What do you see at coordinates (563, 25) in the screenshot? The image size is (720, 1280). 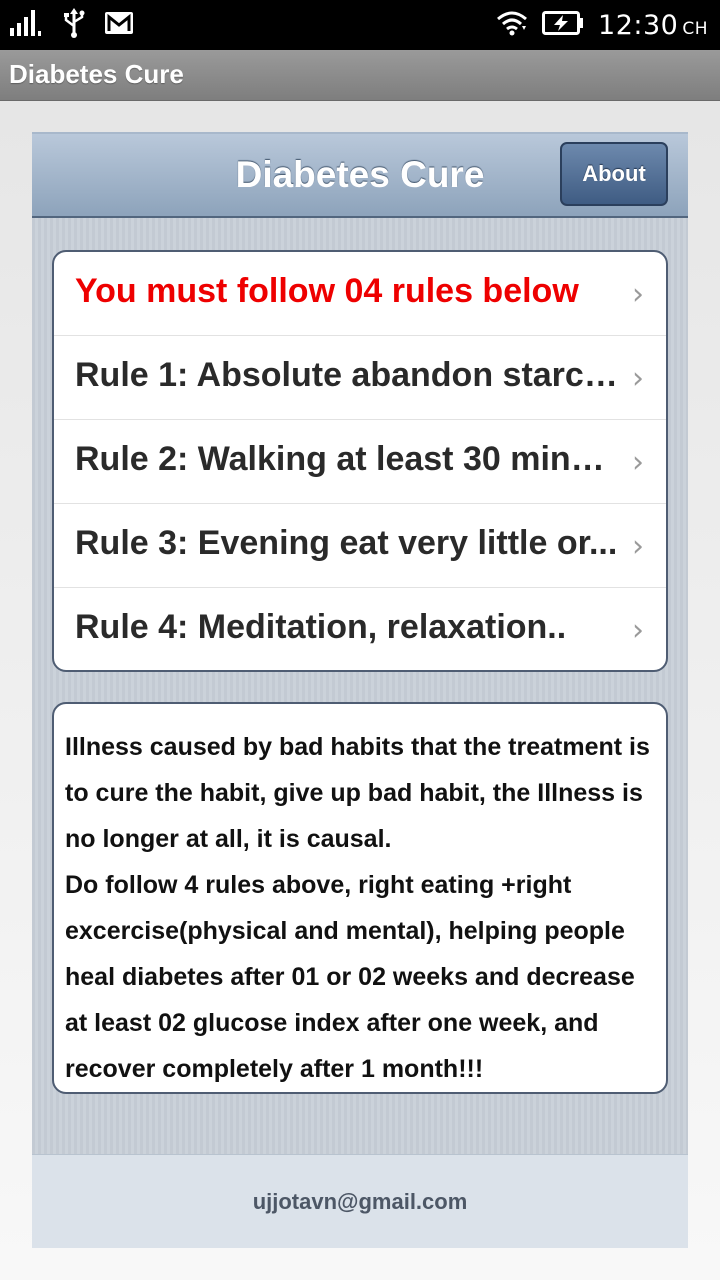 I see `battery-charging-icon` at bounding box center [563, 25].